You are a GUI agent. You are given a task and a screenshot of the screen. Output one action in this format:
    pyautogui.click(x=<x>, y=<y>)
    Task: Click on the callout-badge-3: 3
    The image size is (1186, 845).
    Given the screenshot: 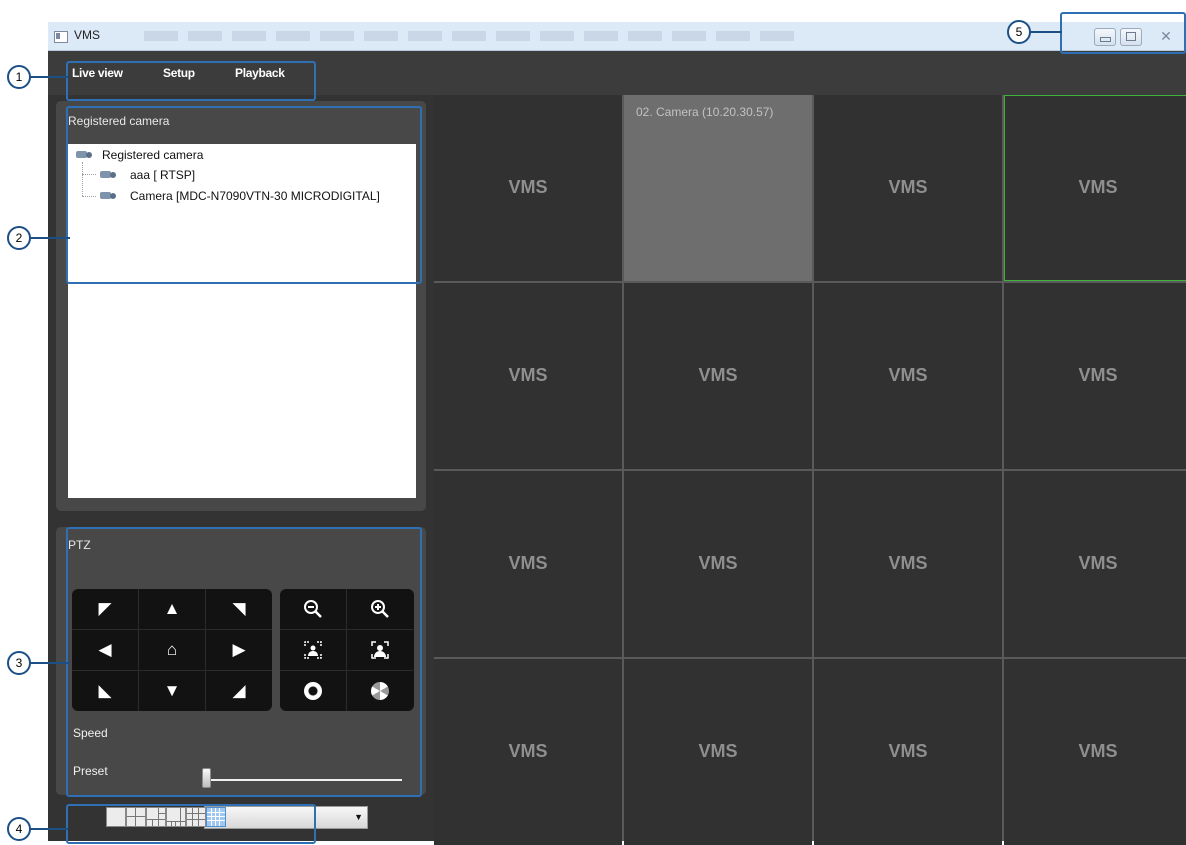 What is the action you would take?
    pyautogui.click(x=19, y=663)
    